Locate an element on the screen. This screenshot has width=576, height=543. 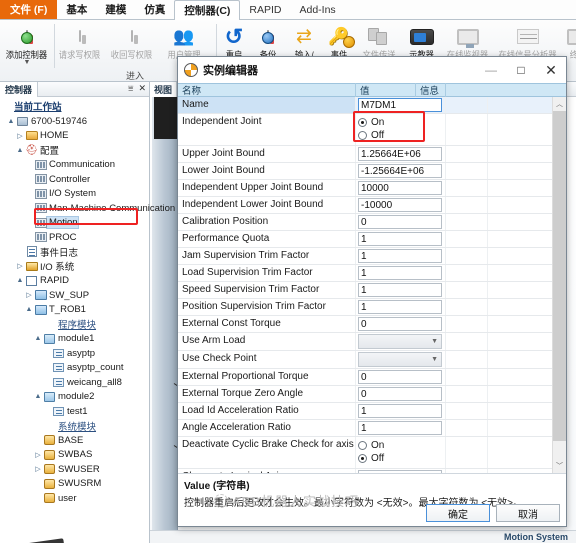
tab-addins: Add-Ins is located at coordinates (318, 9).